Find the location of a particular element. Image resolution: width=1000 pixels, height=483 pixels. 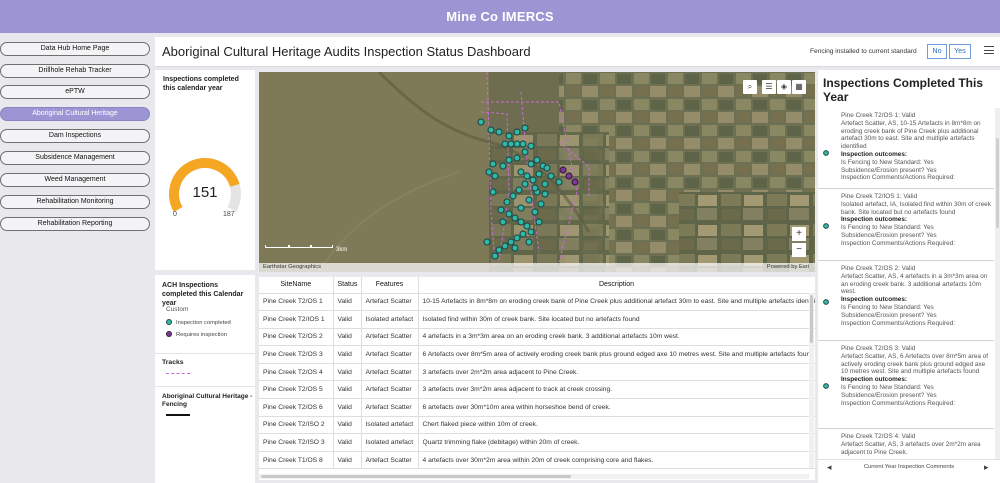

sidebar-item-drillhole-rehab-tracker: Drillhole Rehab Tracker is located at coordinates (75, 71).